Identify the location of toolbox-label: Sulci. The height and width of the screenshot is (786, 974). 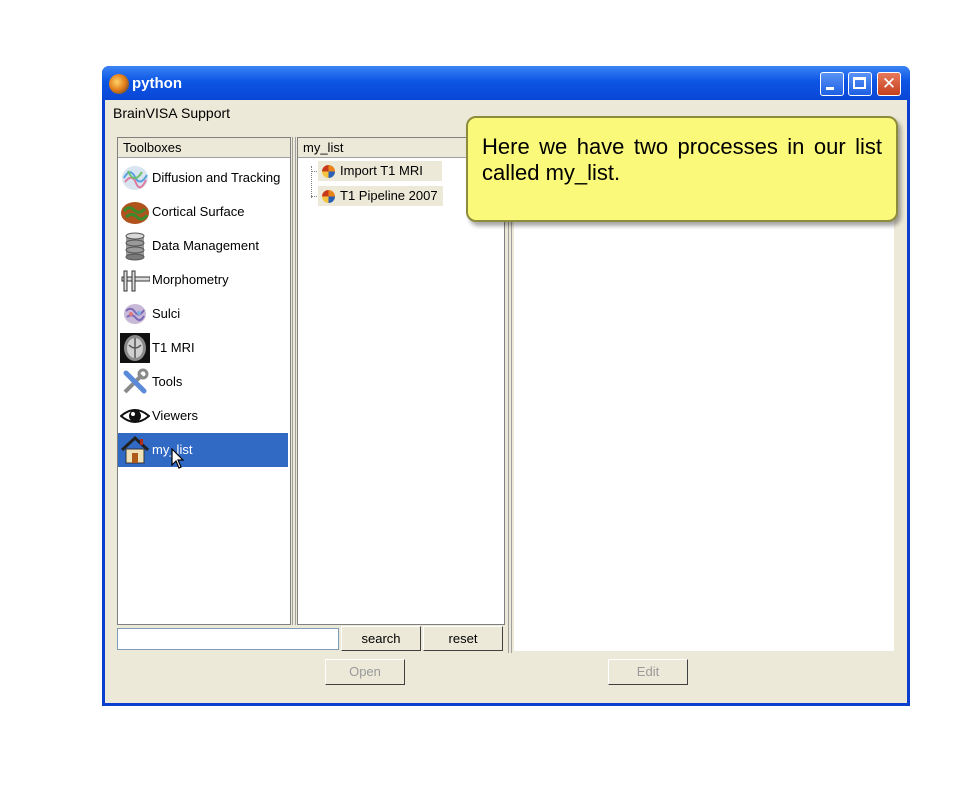
(166, 313).